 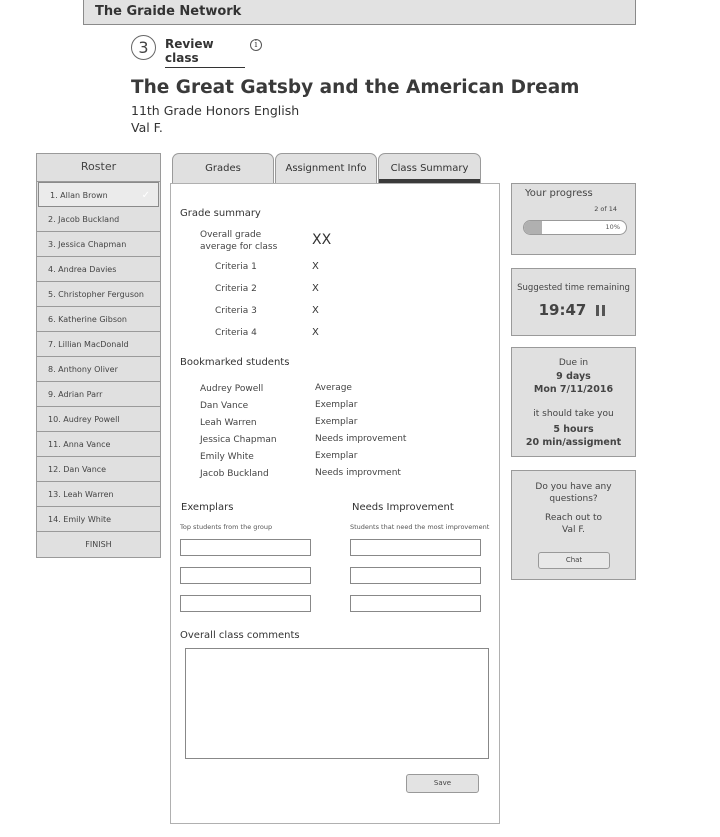 What do you see at coordinates (361, 439) in the screenshot?
I see `bookmarked-status: Needs improvement` at bounding box center [361, 439].